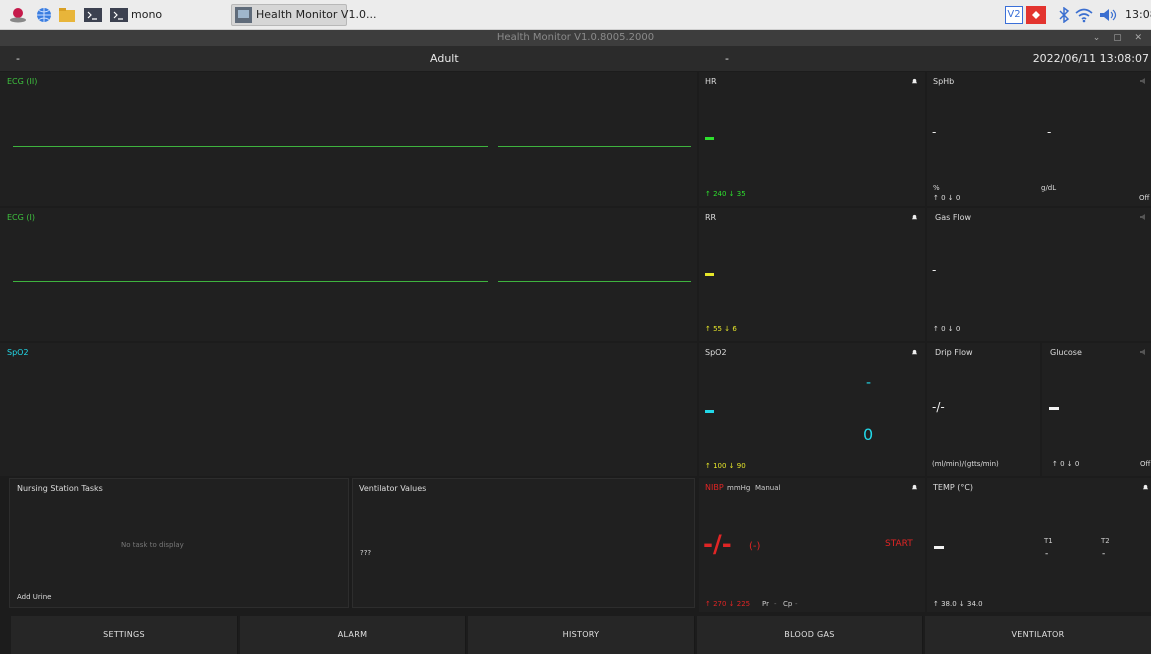 This screenshot has width=1151, height=654. What do you see at coordinates (1036, 15) in the screenshot?
I see `remote-control-icon` at bounding box center [1036, 15].